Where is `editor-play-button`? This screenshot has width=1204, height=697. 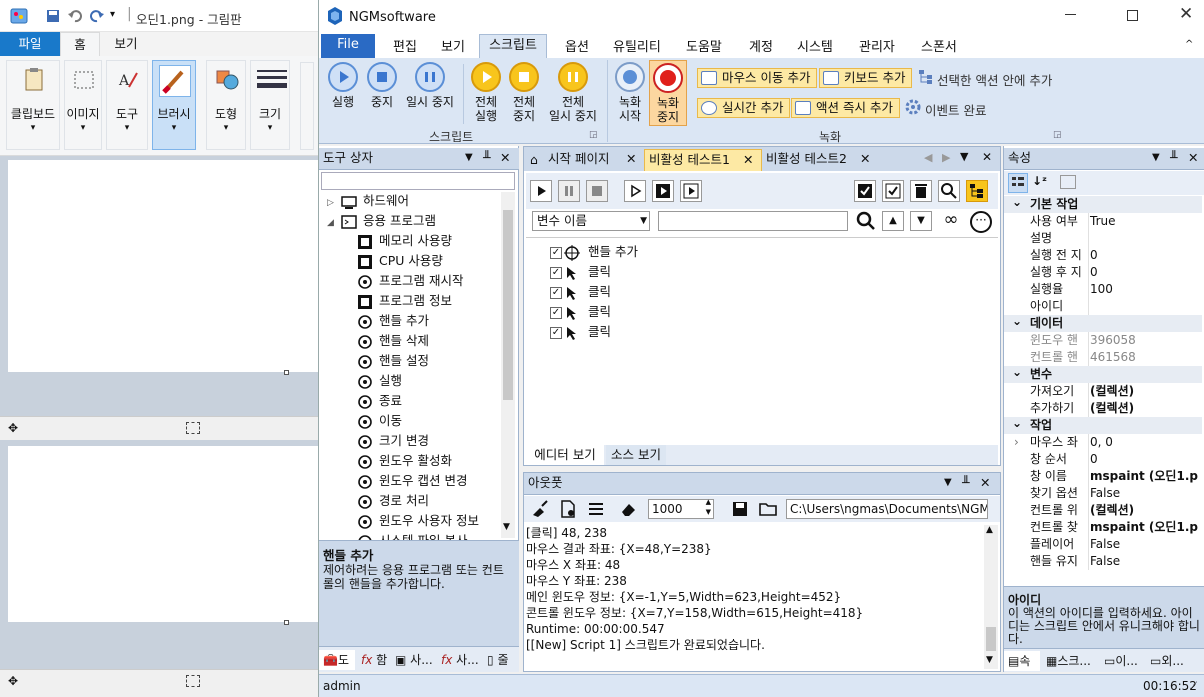
editor-play-button is located at coordinates (541, 191).